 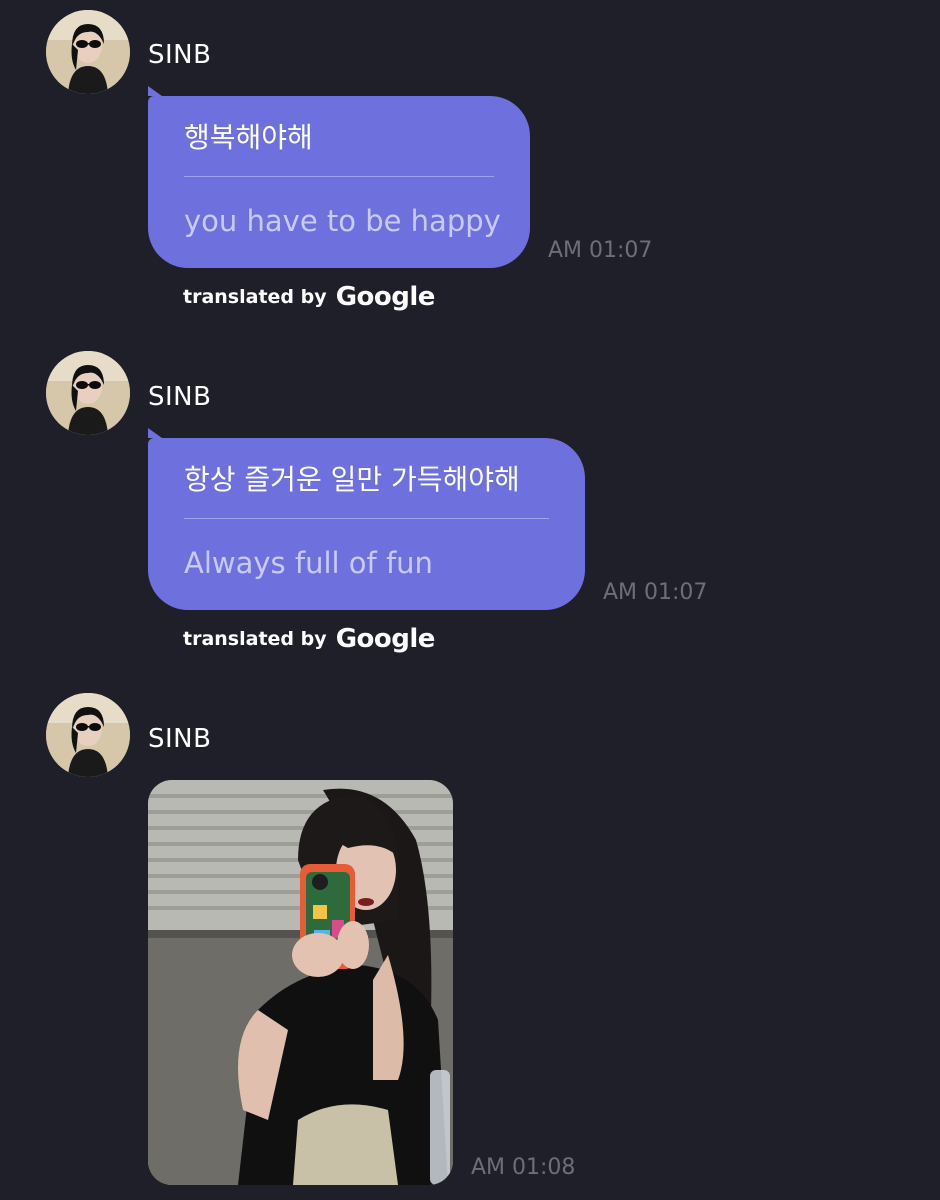 What do you see at coordinates (308, 563) in the screenshot?
I see `translated-text: Always full of fun` at bounding box center [308, 563].